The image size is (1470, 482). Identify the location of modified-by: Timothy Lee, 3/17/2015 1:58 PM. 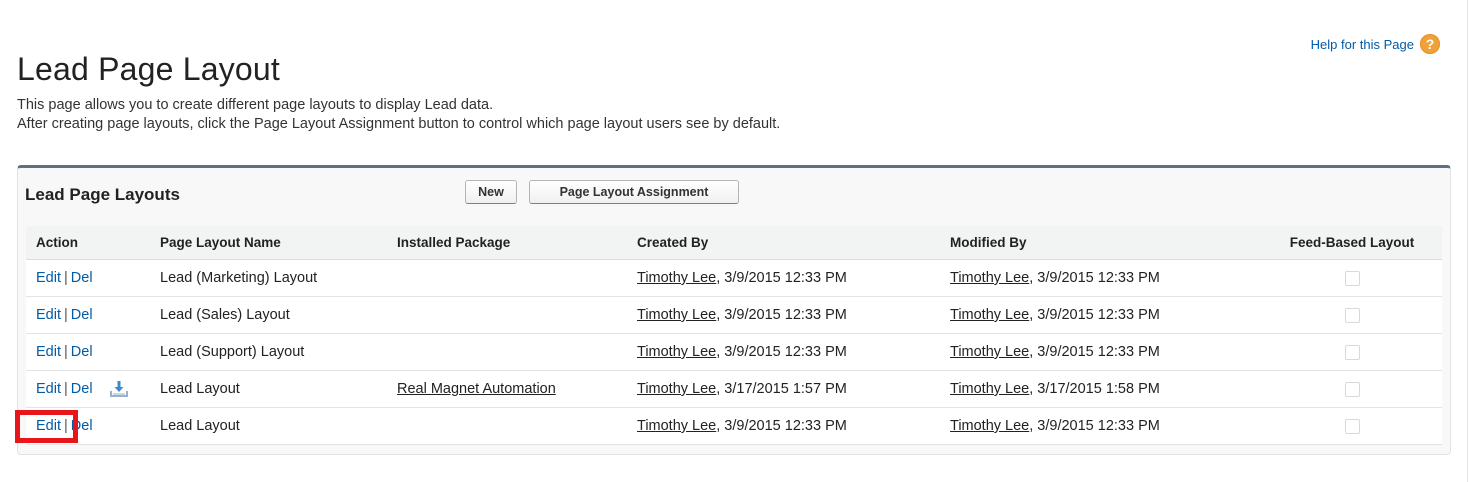
(1101, 389).